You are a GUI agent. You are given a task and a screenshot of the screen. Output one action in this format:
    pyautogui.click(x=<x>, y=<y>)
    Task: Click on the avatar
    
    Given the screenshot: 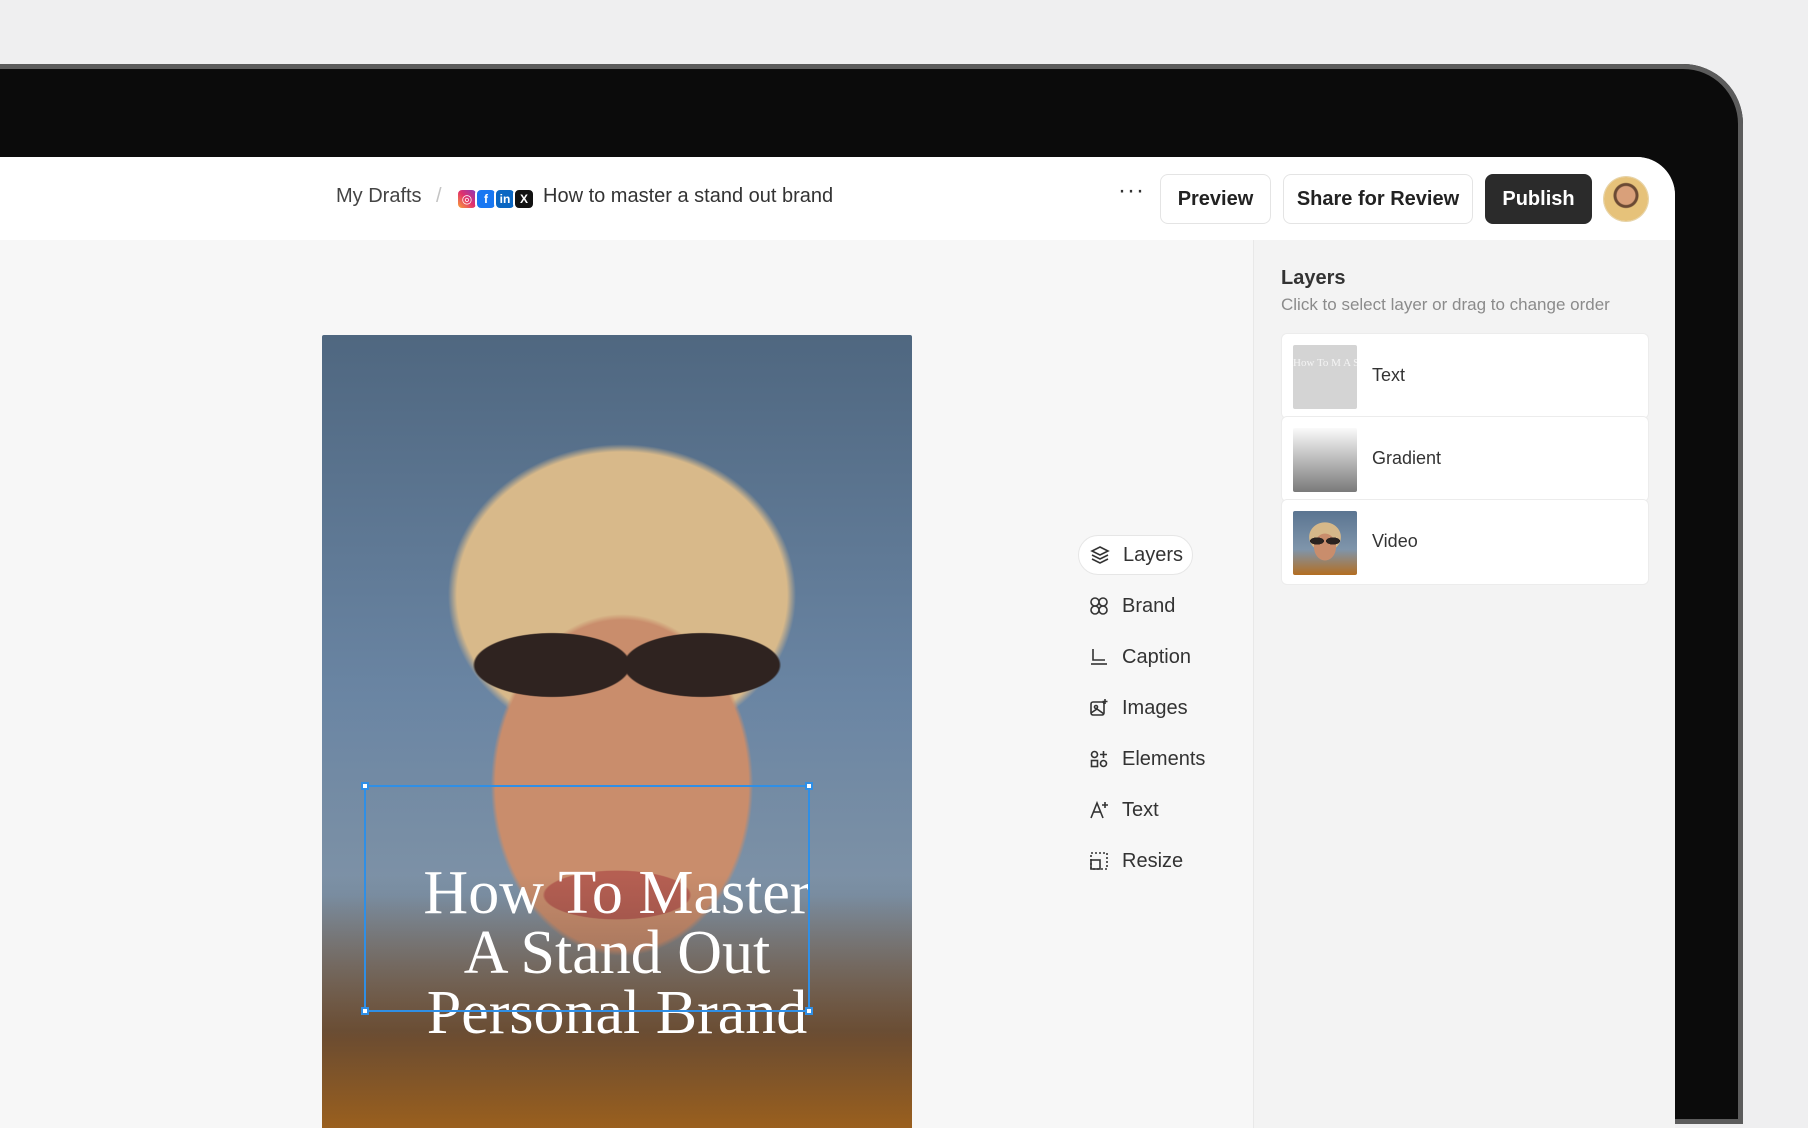 What is the action you would take?
    pyautogui.click(x=1626, y=199)
    